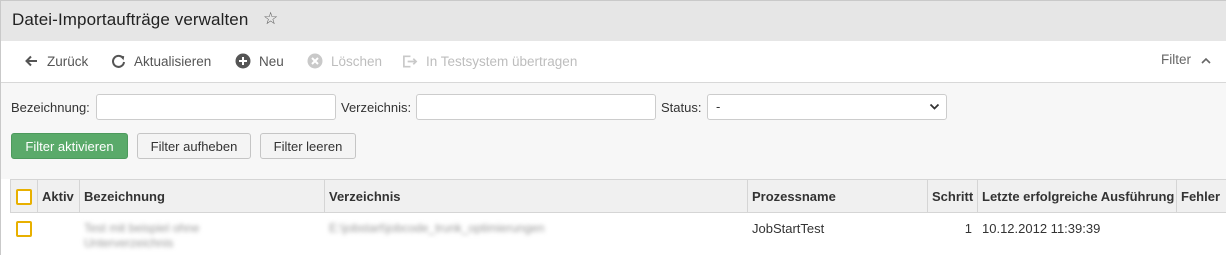 The image size is (1226, 255). What do you see at coordinates (216, 107) in the screenshot?
I see `bezeichnung-input` at bounding box center [216, 107].